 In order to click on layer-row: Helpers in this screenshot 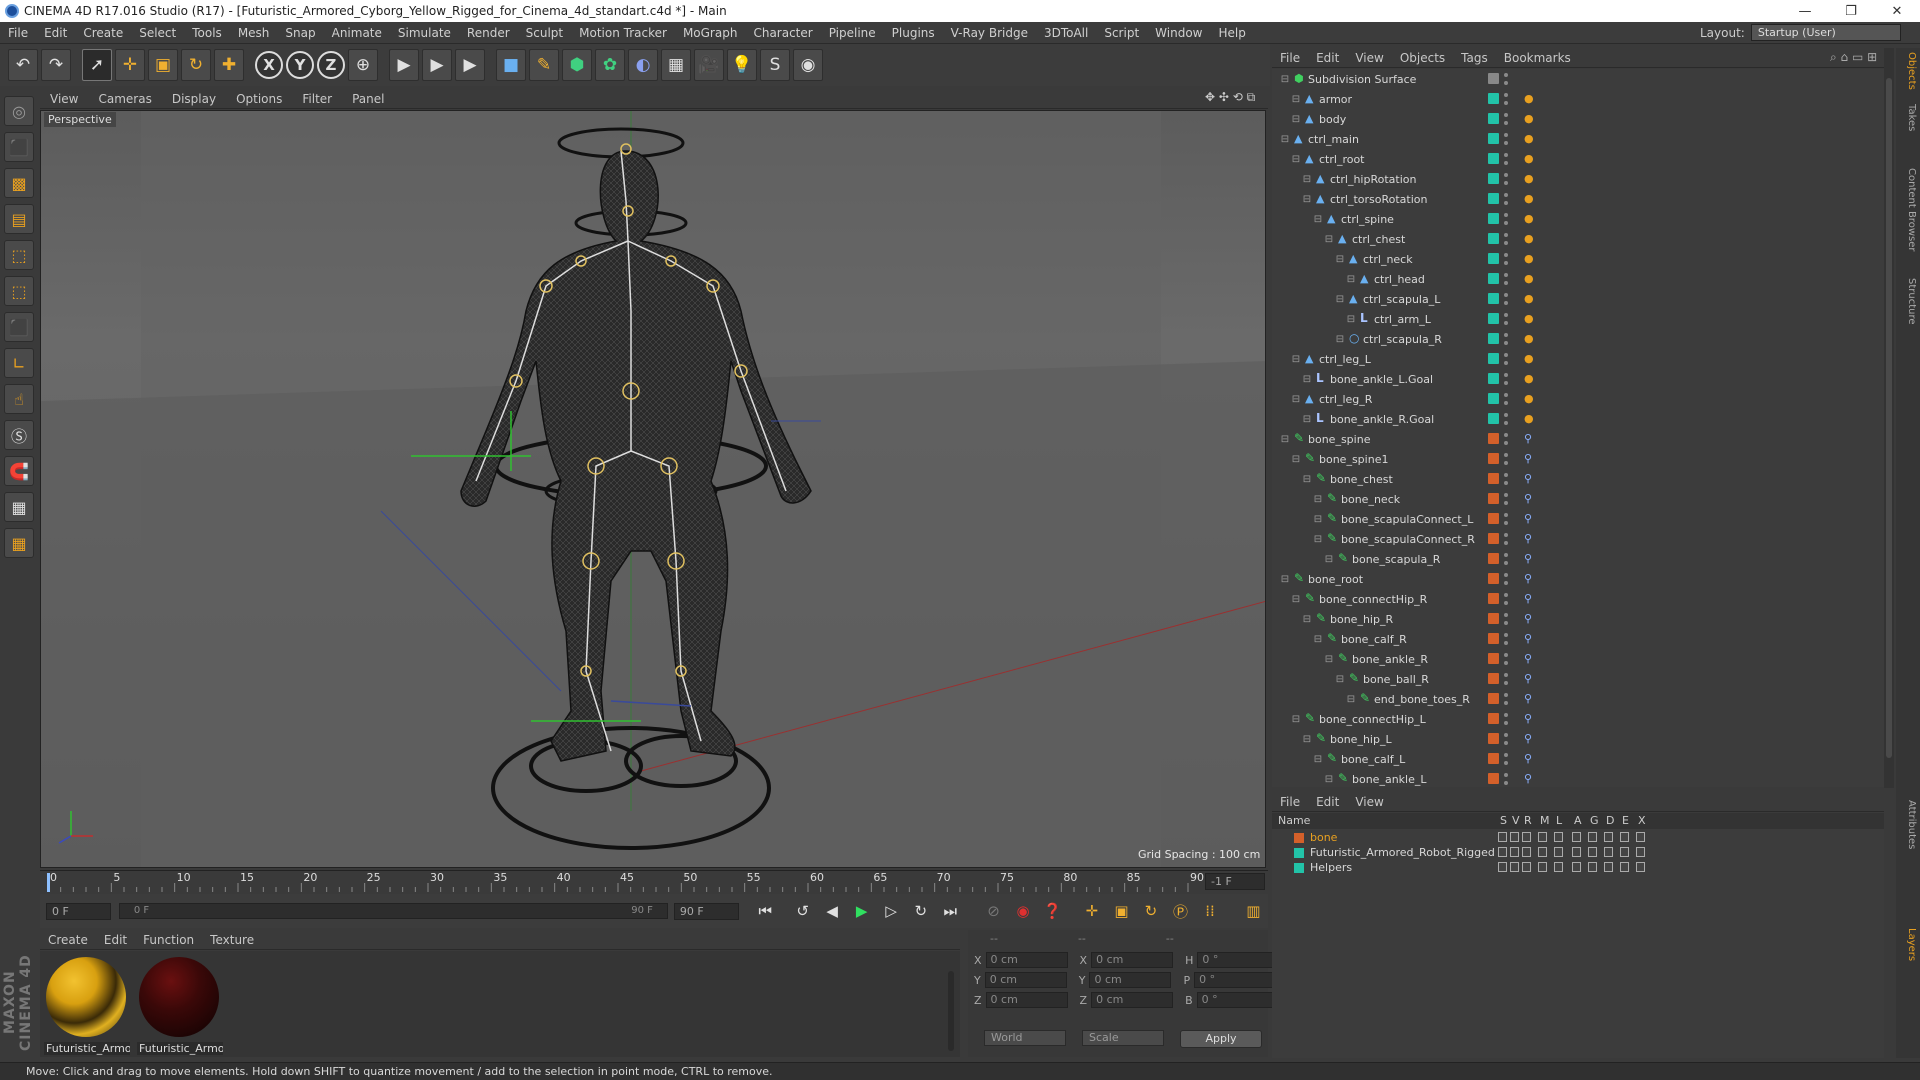, I will do `click(1578, 868)`.